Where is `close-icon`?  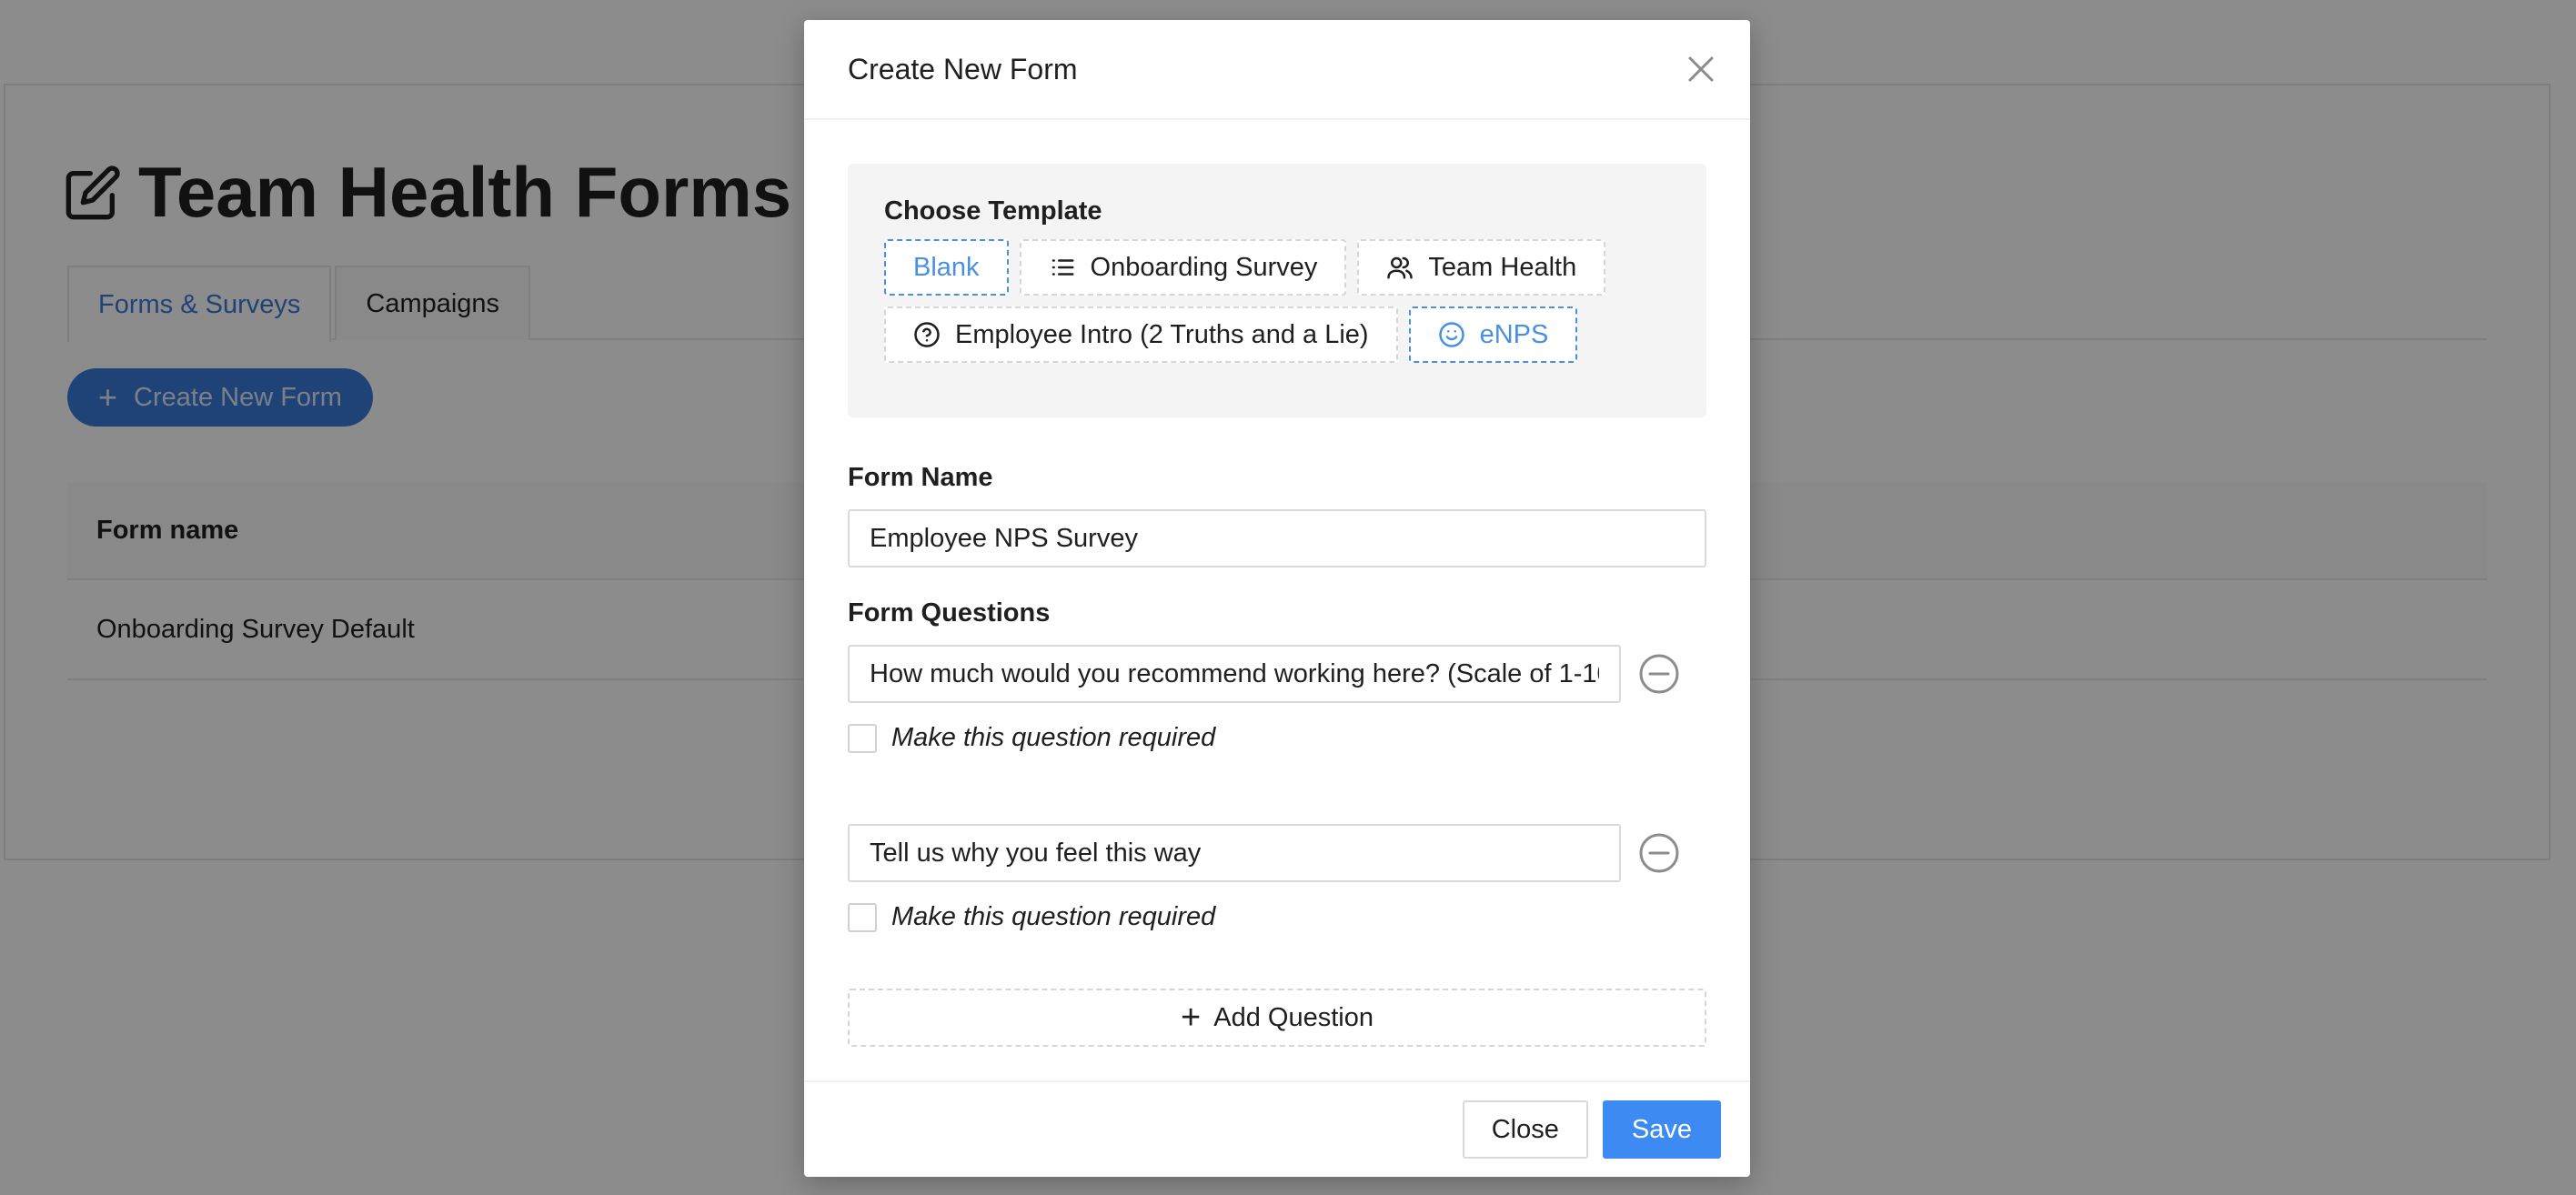 close-icon is located at coordinates (1701, 69).